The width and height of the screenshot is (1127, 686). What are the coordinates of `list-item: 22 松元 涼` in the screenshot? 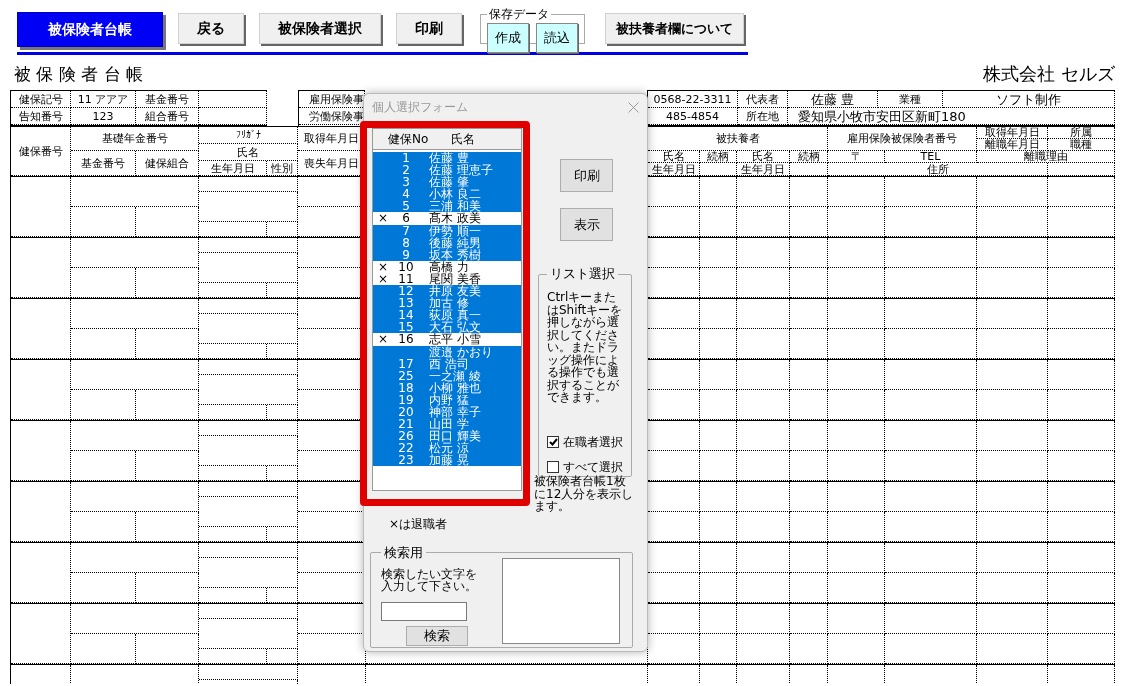 It's located at (447, 448).